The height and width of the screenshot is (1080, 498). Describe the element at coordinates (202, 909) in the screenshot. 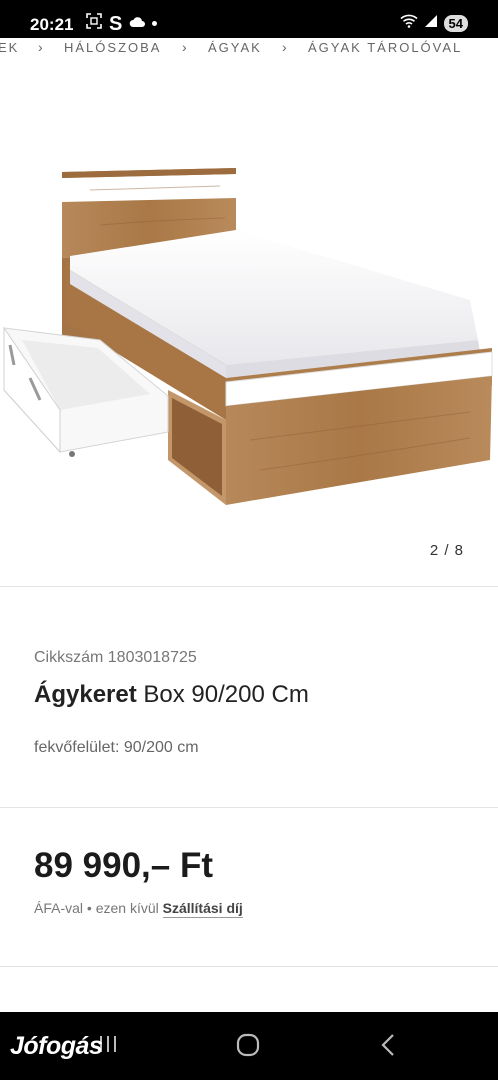

I see `shipping-fee-link: Szállítási díj` at that location.